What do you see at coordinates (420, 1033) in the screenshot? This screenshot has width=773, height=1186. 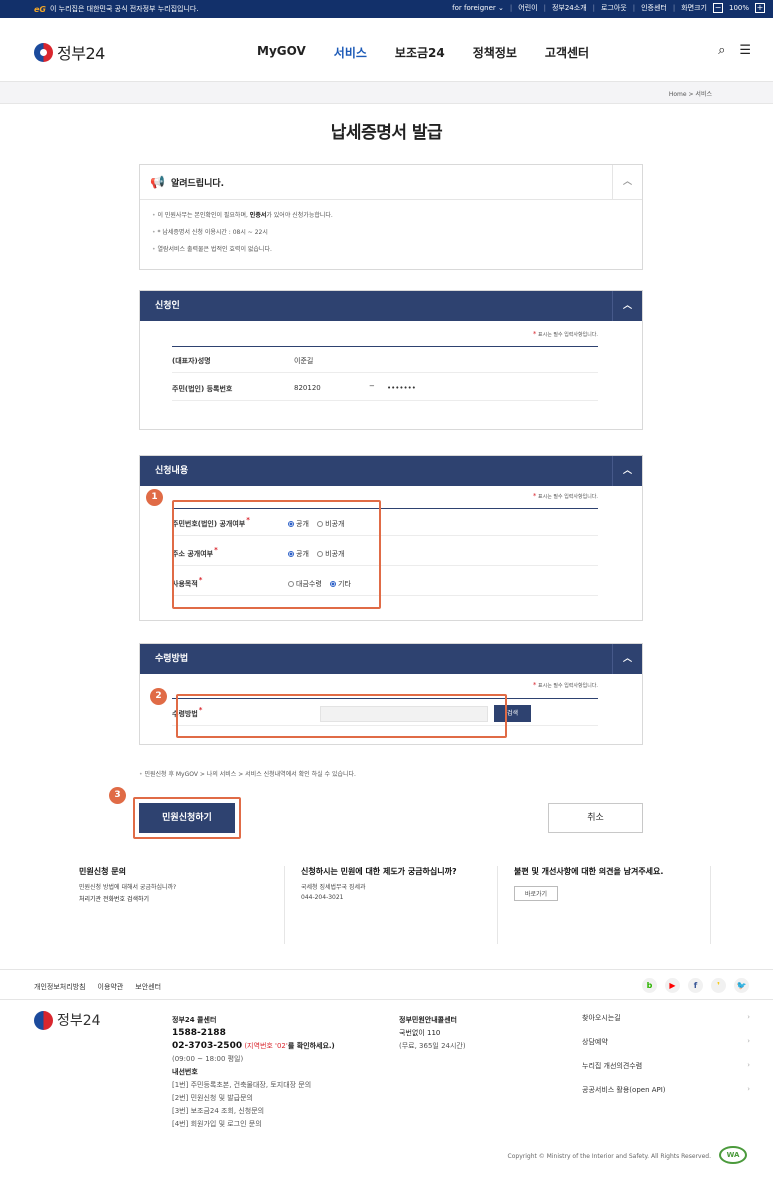 I see `center-number: 국번없이 110` at bounding box center [420, 1033].